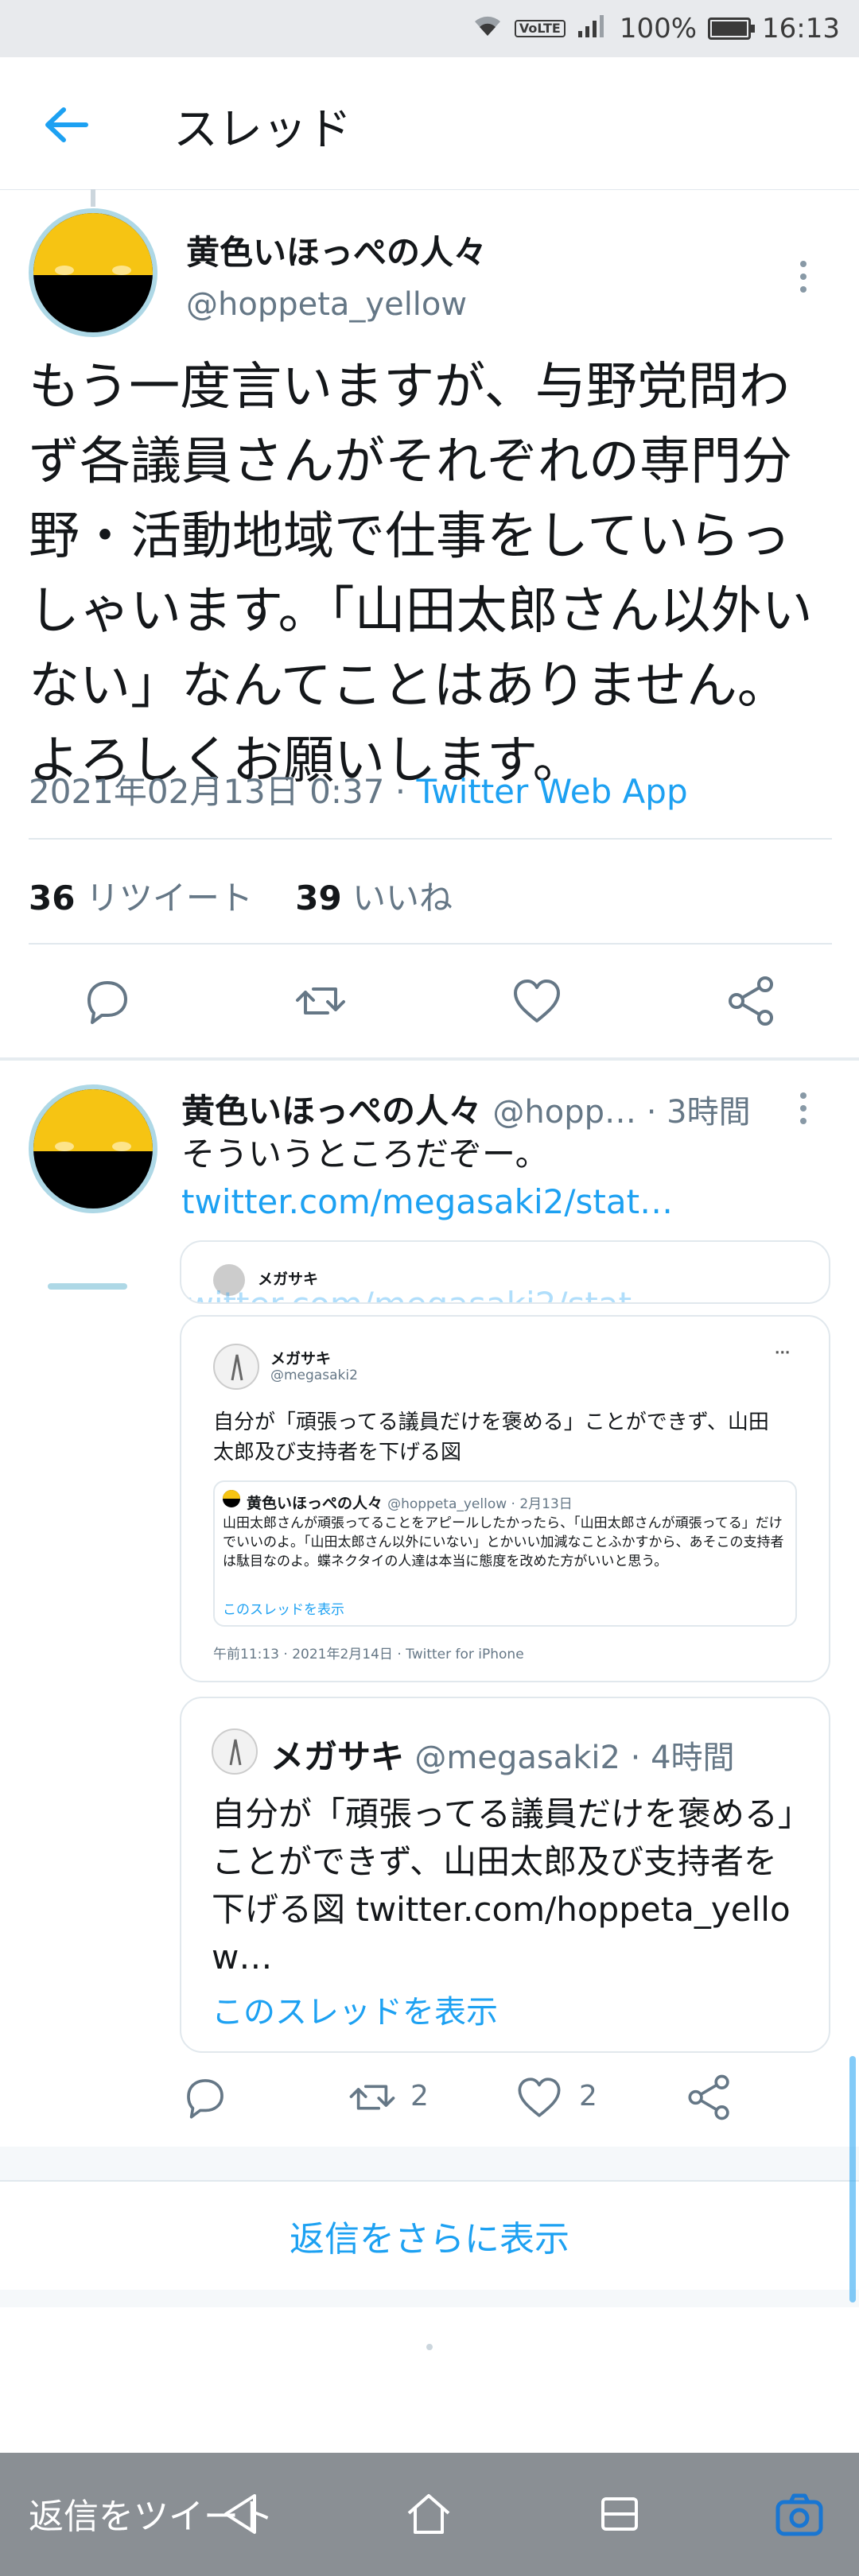 The image size is (859, 2576). Describe the element at coordinates (801, 29) in the screenshot. I see `clock: 16:13` at that location.